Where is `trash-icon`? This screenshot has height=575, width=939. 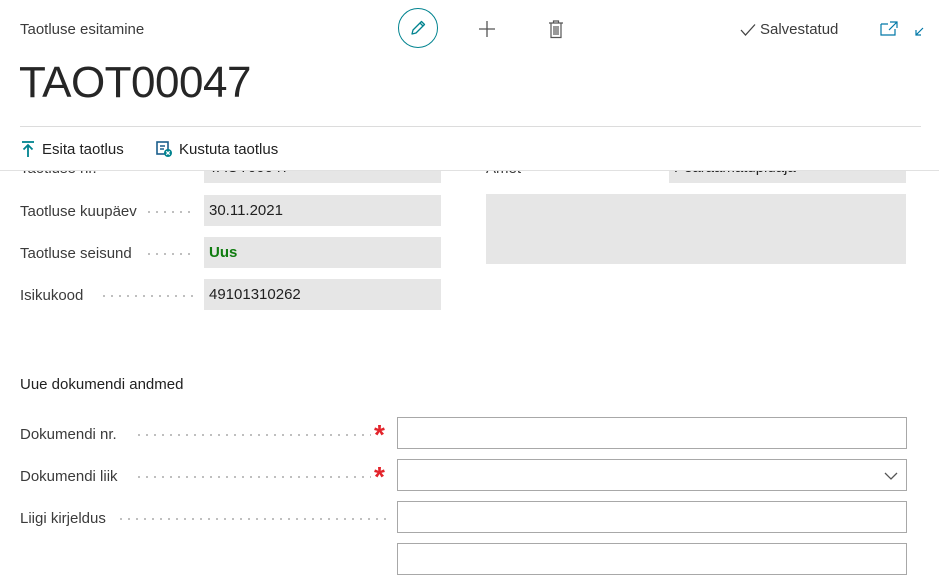 trash-icon is located at coordinates (556, 29).